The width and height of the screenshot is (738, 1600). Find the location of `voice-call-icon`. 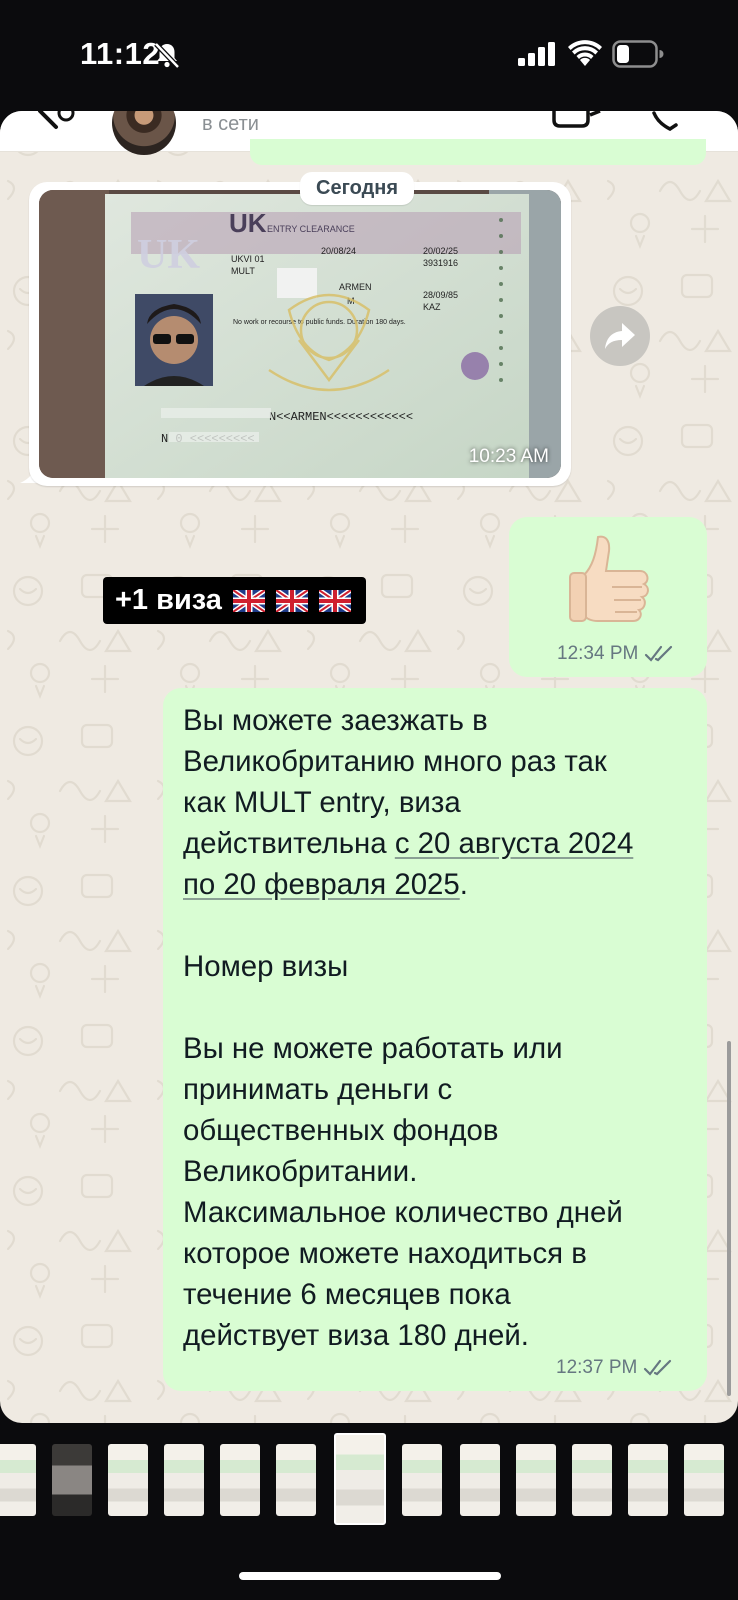

voice-call-icon is located at coordinates (670, 121).